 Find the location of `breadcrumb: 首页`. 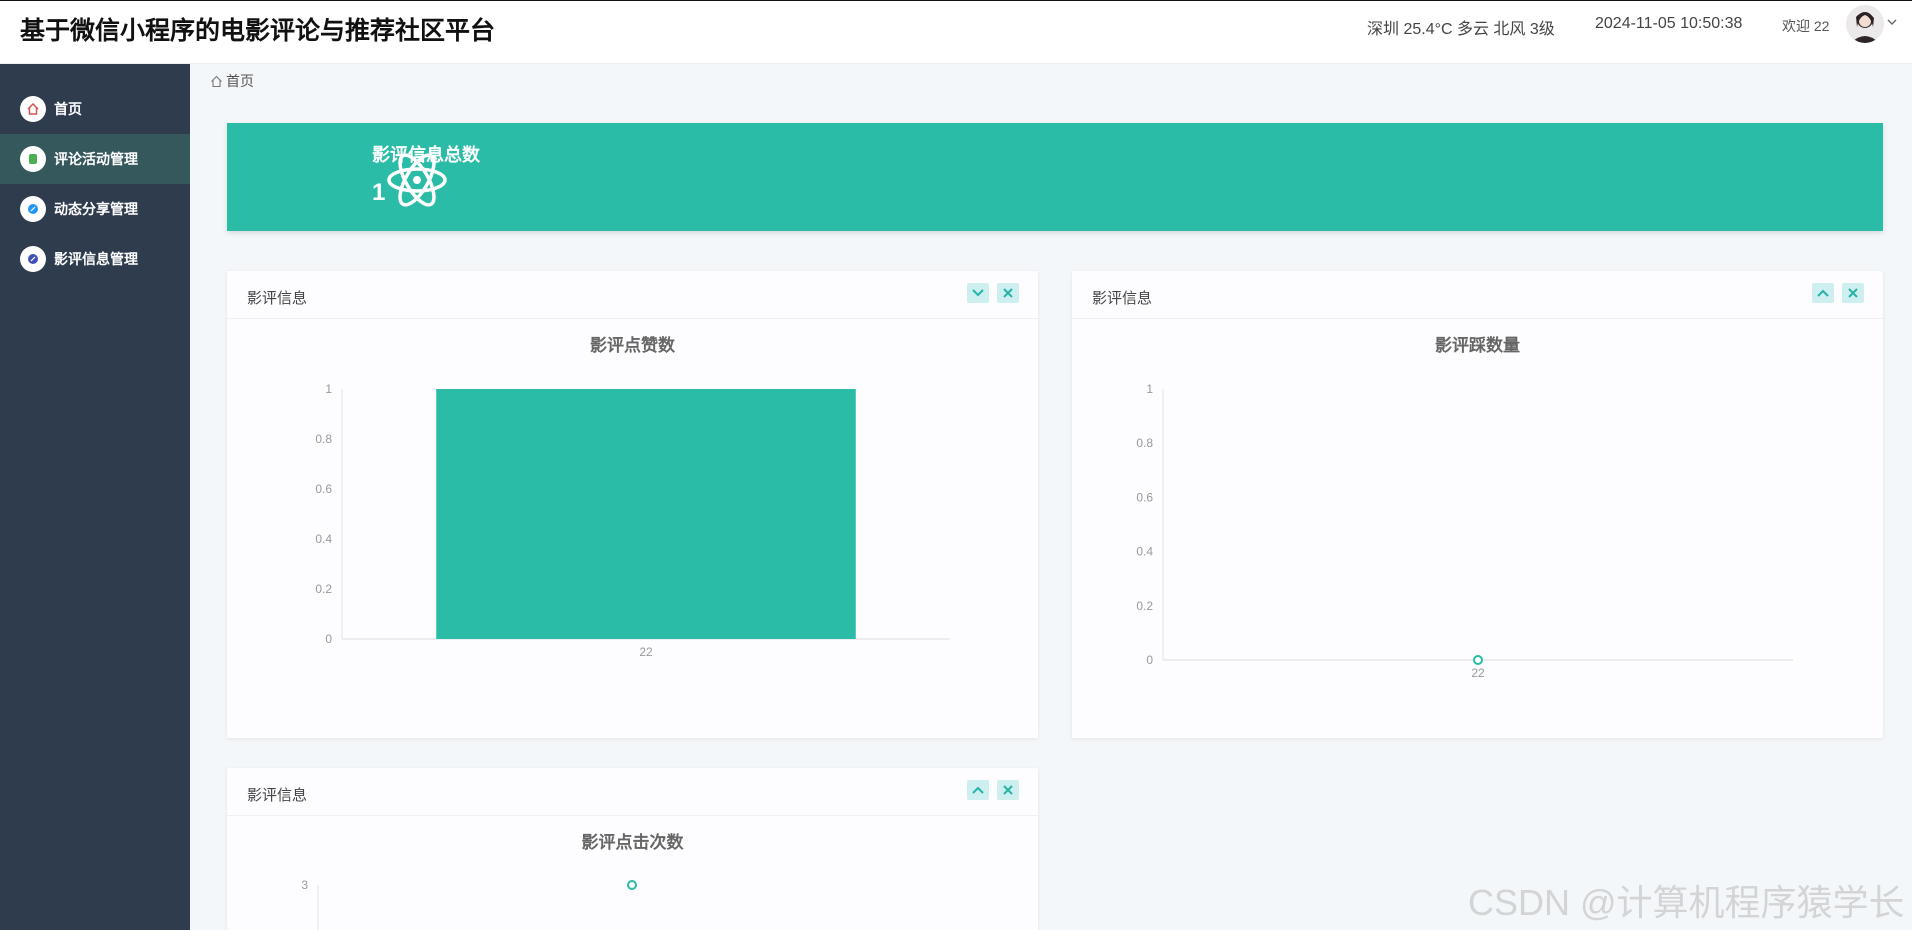

breadcrumb: 首页 is located at coordinates (232, 81).